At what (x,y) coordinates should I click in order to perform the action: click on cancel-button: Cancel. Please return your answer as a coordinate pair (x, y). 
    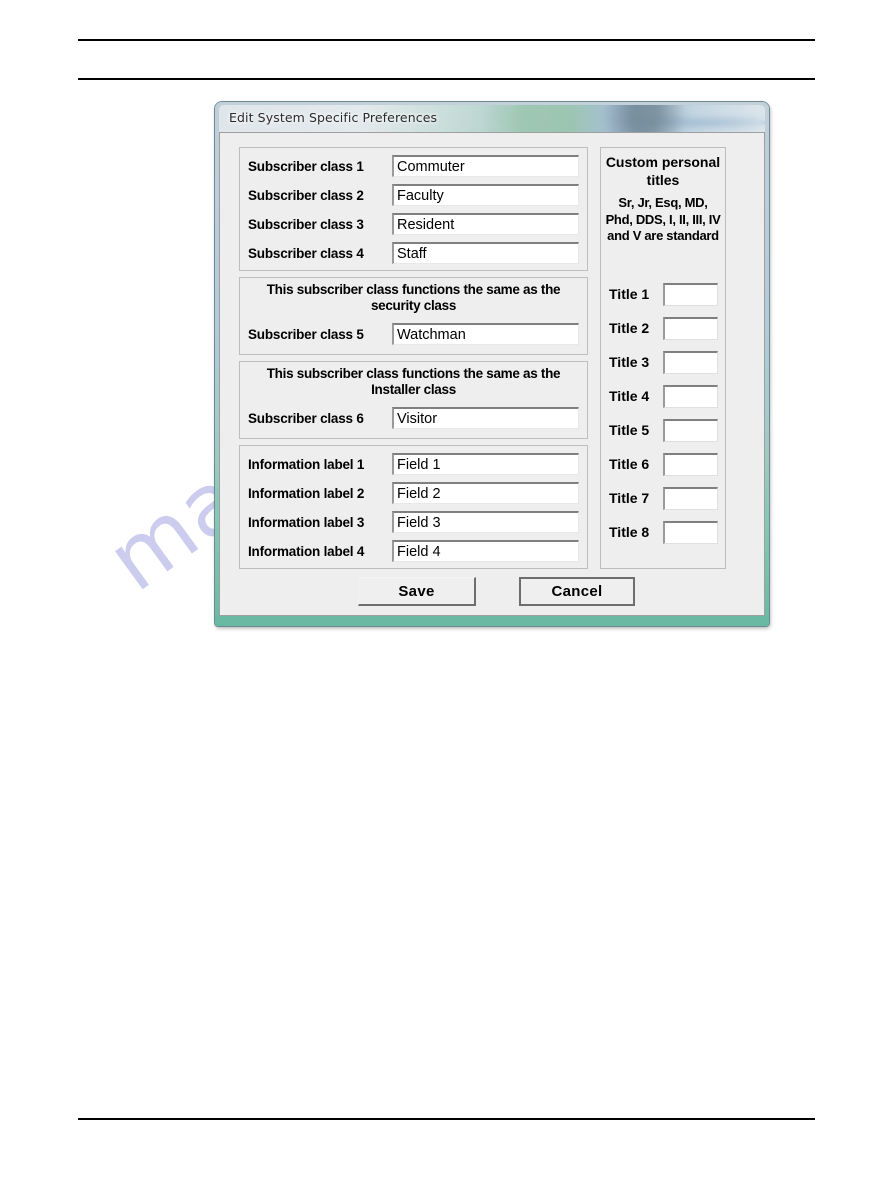
    Looking at the image, I should click on (577, 591).